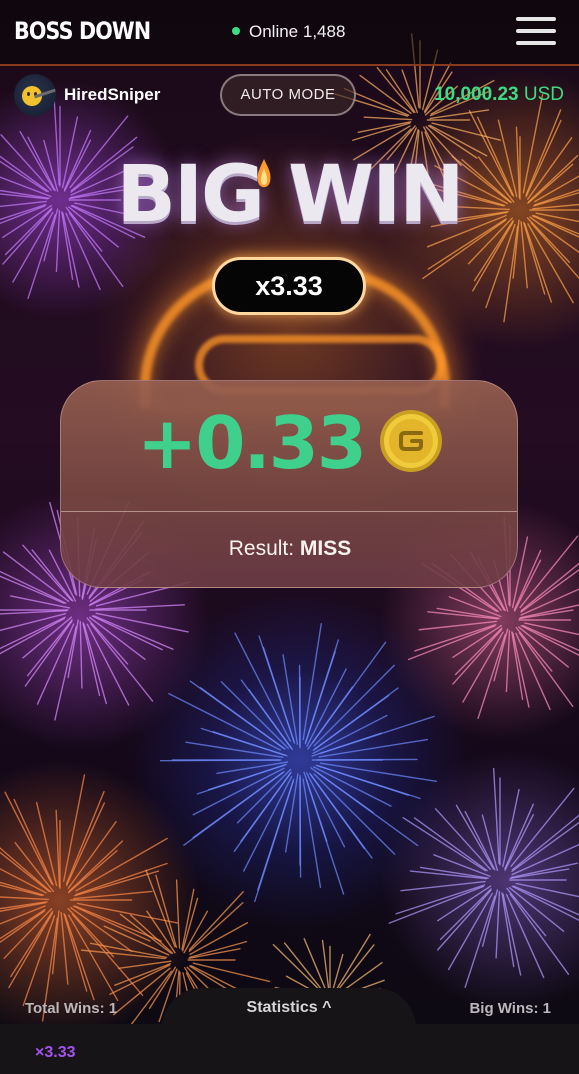 The height and width of the screenshot is (1074, 579). I want to click on result-label: Result:, so click(261, 548).